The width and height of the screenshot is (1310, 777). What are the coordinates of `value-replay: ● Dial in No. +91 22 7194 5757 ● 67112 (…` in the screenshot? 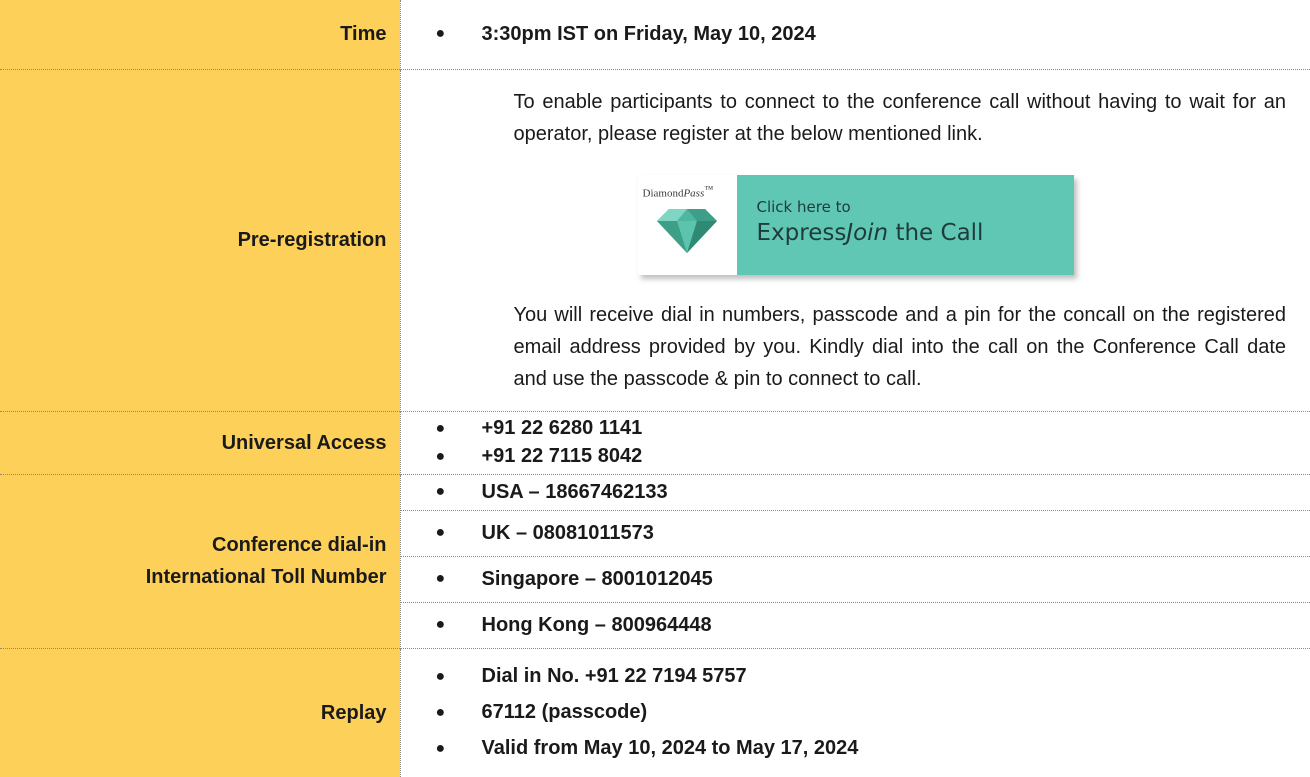 It's located at (855, 712).